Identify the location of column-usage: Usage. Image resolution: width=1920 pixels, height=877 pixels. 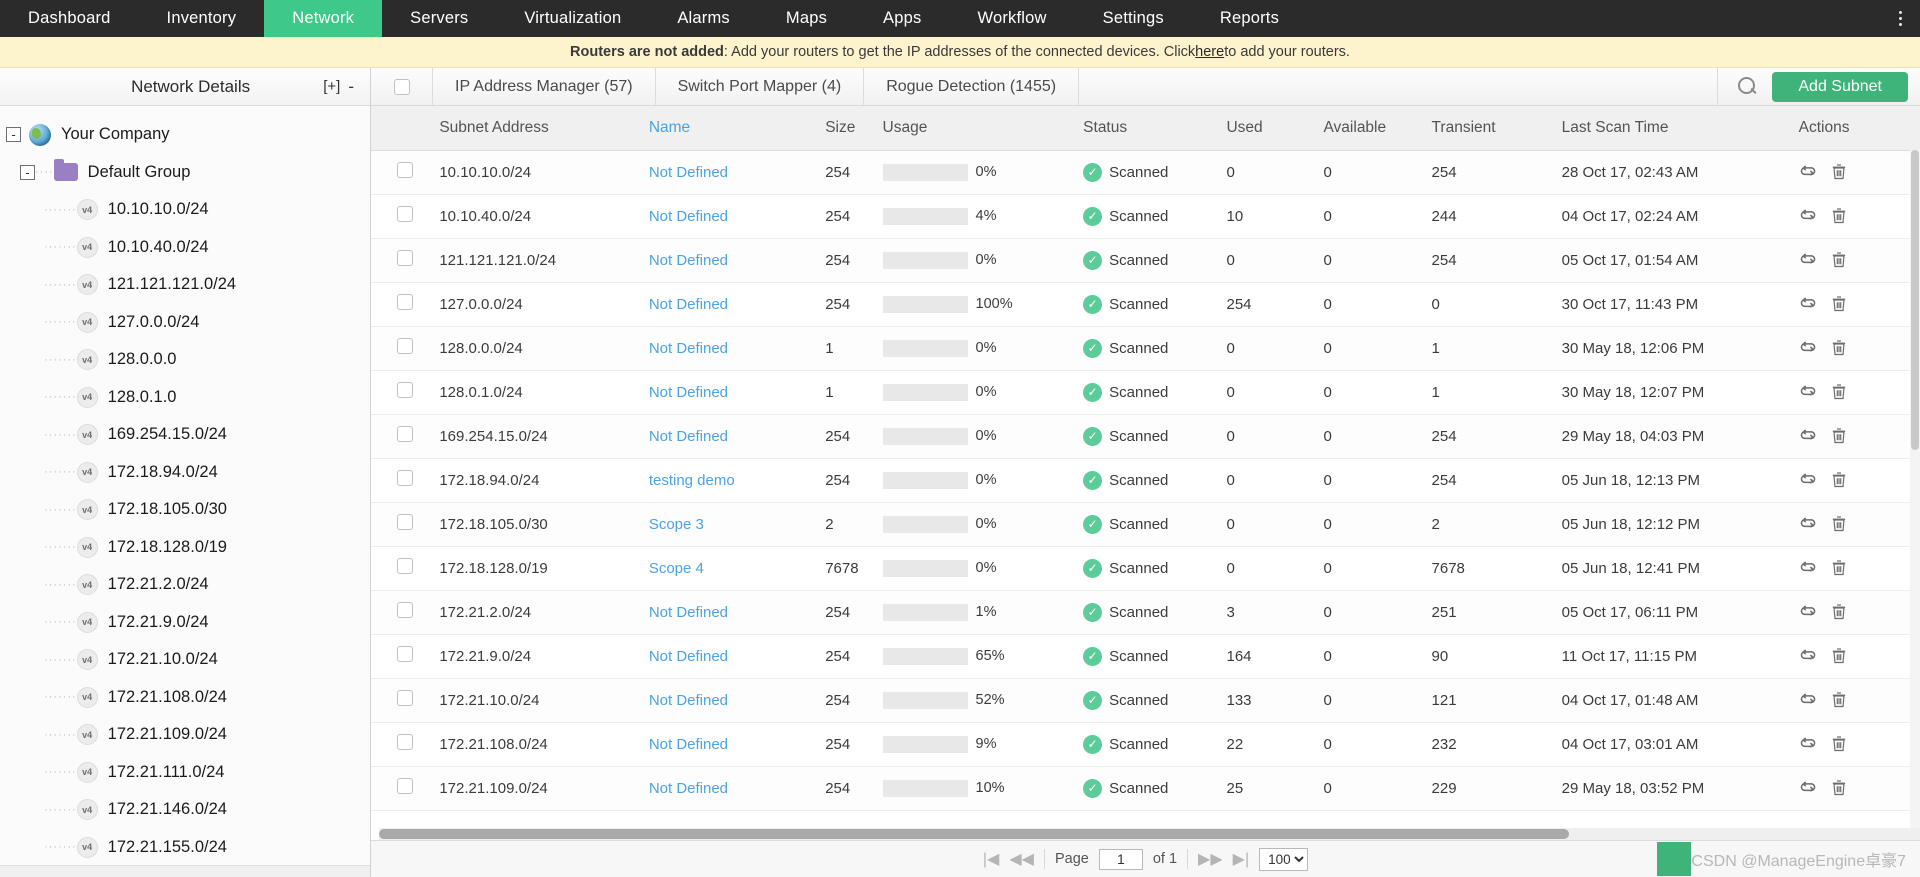
(983, 128).